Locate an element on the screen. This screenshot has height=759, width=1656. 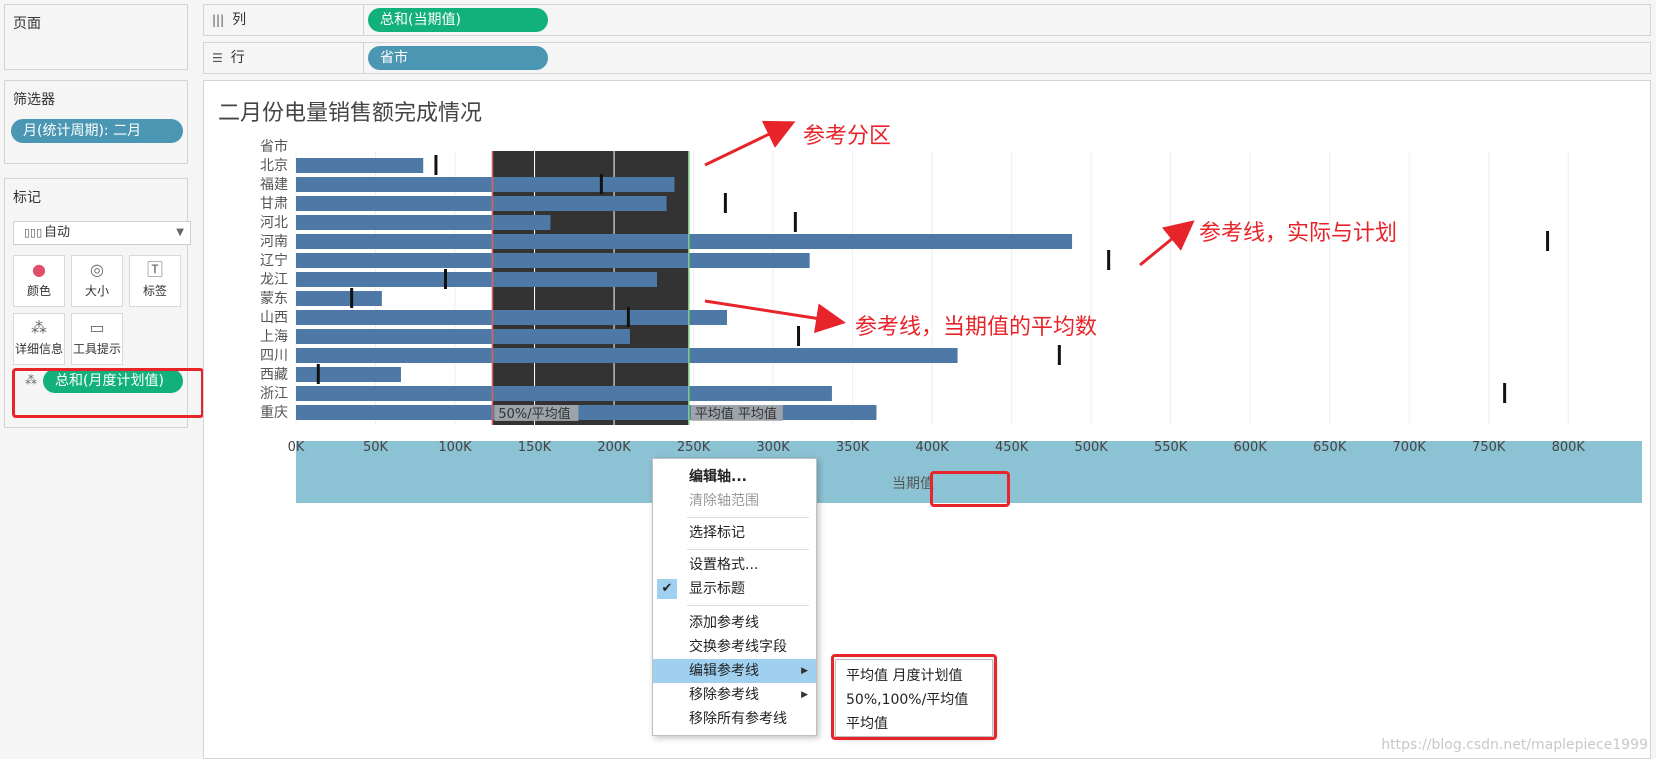
tick-label: 750K is located at coordinates (1489, 447).